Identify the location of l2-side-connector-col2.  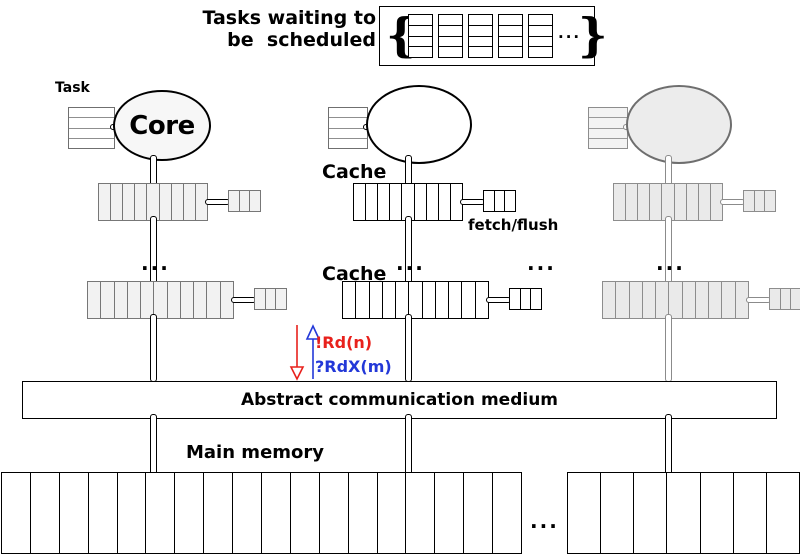
(498, 300).